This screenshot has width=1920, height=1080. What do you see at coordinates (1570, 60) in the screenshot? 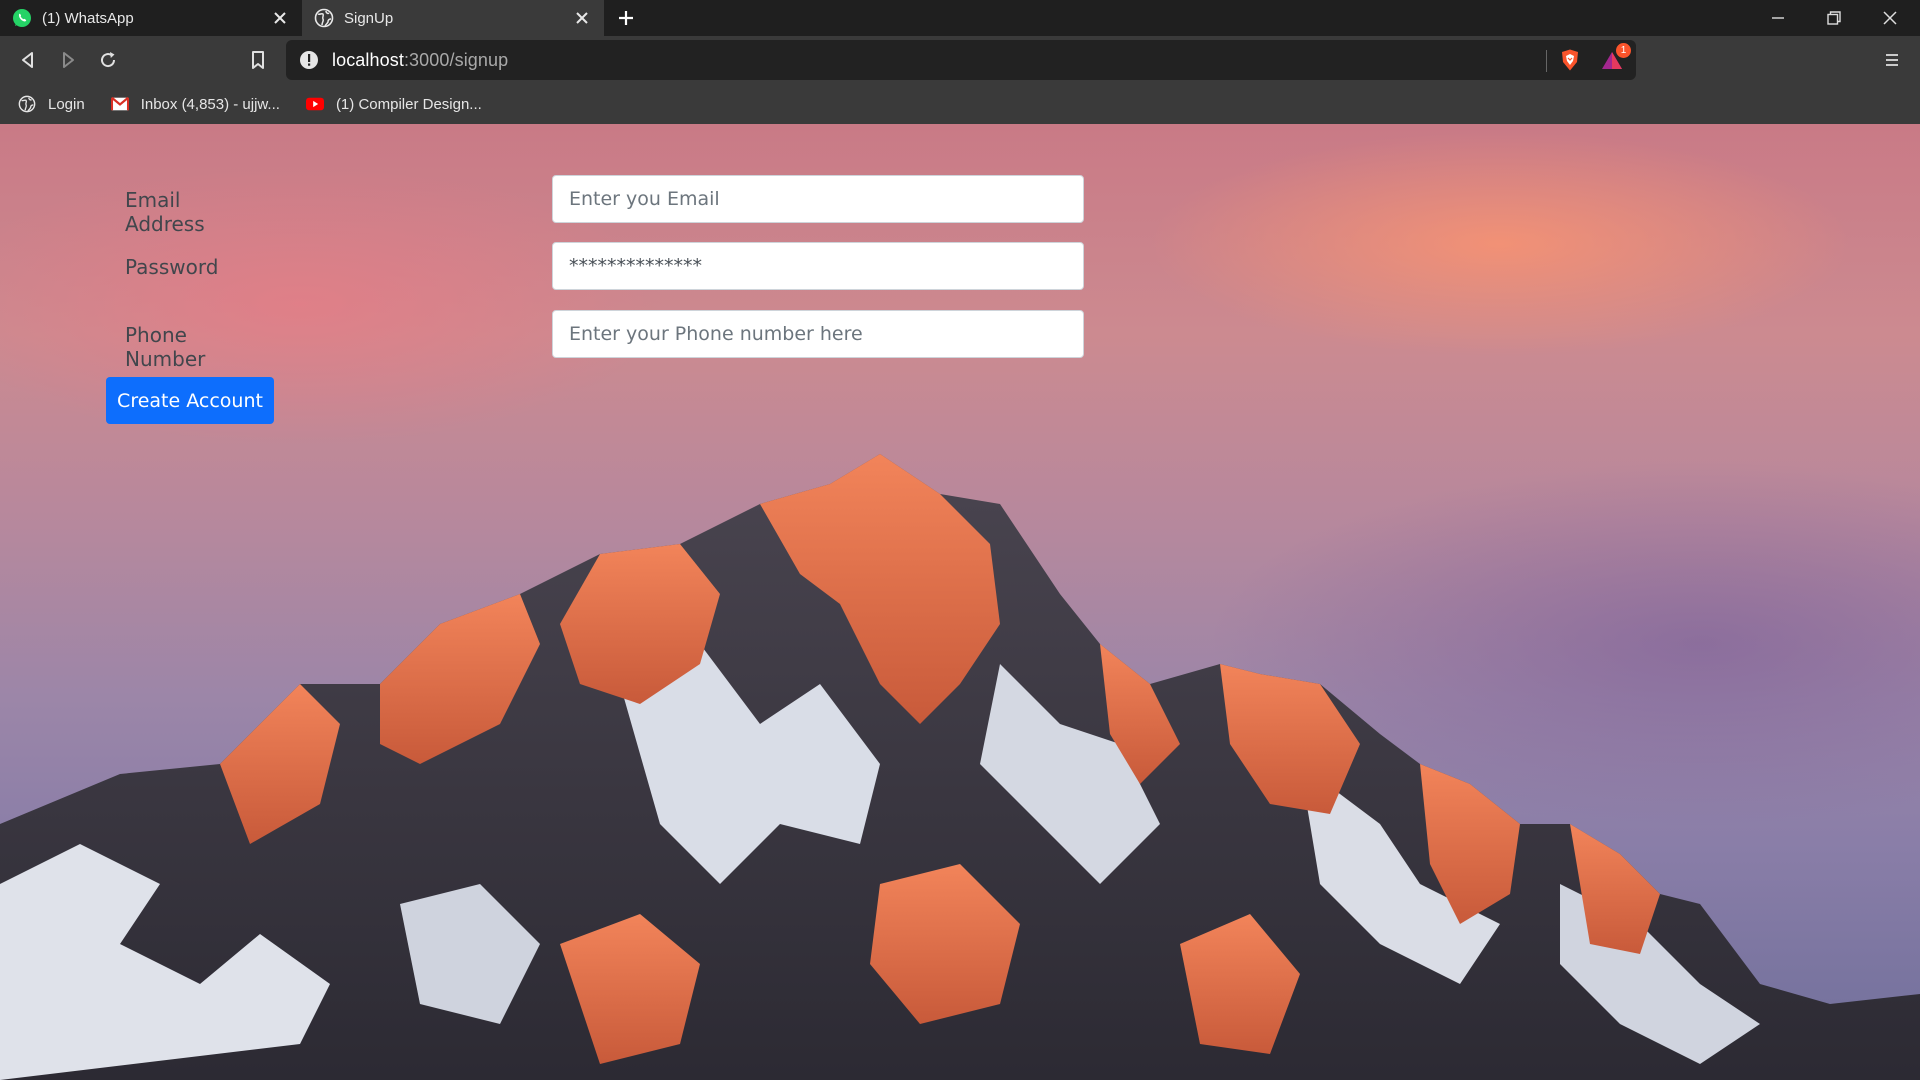
I see `brave-shield-icon` at bounding box center [1570, 60].